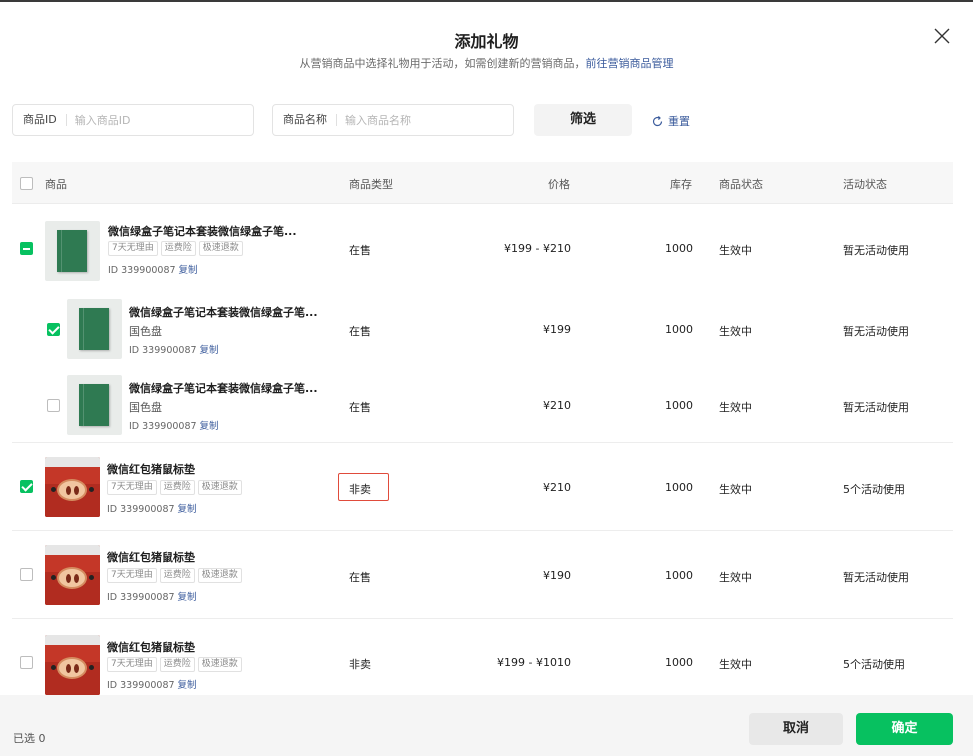 Image resolution: width=973 pixels, height=756 pixels. I want to click on product-id-label: 商品ID, so click(40, 120).